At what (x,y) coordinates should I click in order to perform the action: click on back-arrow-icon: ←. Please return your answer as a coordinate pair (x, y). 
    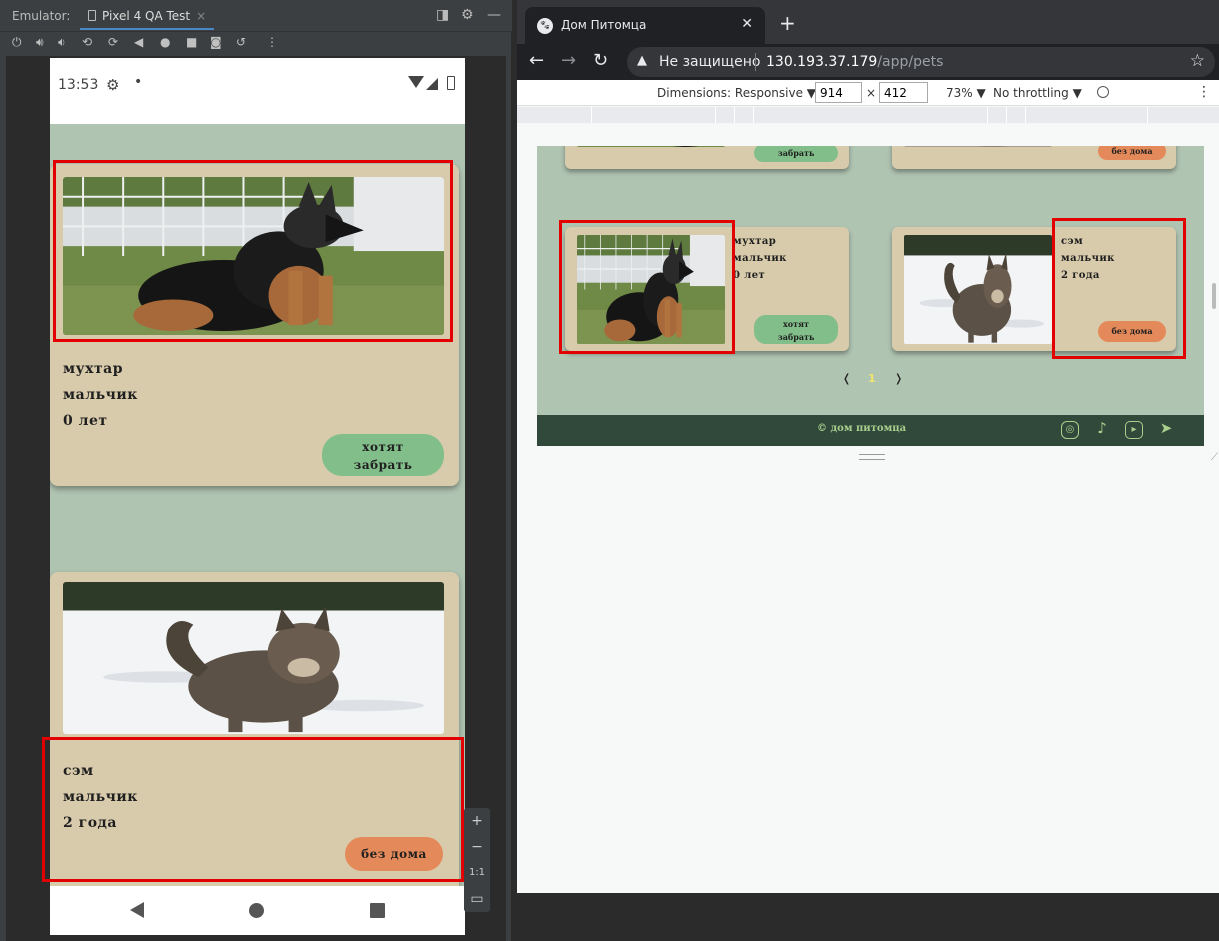
    Looking at the image, I should click on (536, 60).